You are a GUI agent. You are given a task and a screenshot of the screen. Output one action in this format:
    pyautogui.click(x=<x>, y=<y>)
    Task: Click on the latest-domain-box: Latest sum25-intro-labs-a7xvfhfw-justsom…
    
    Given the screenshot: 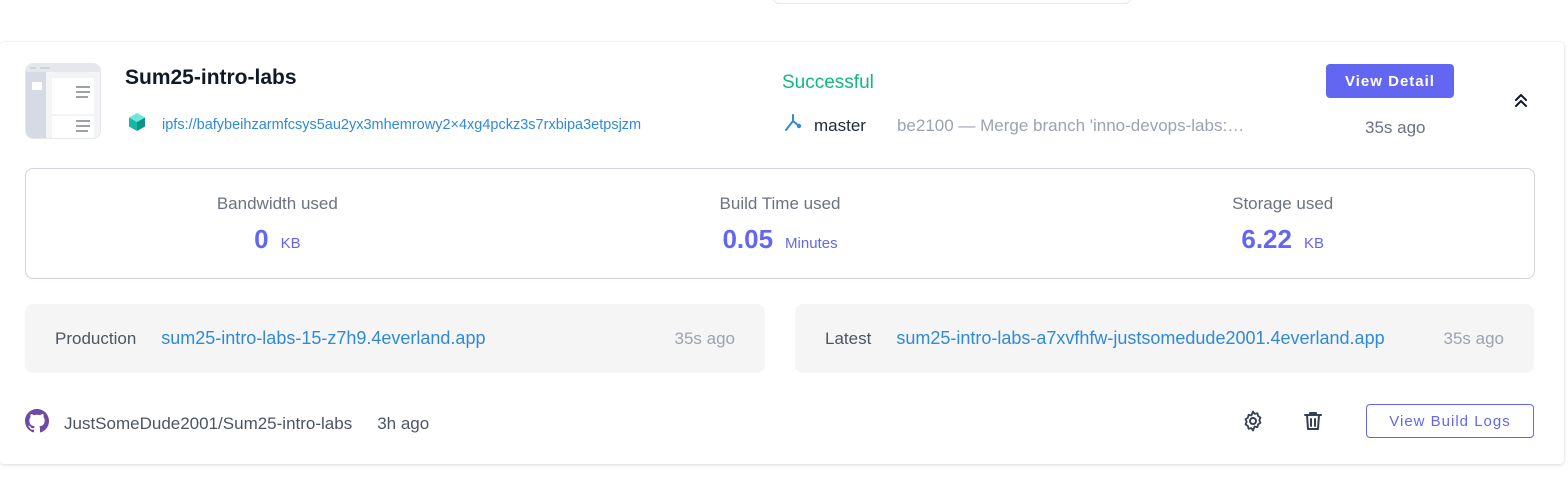 What is the action you would take?
    pyautogui.click(x=1164, y=338)
    